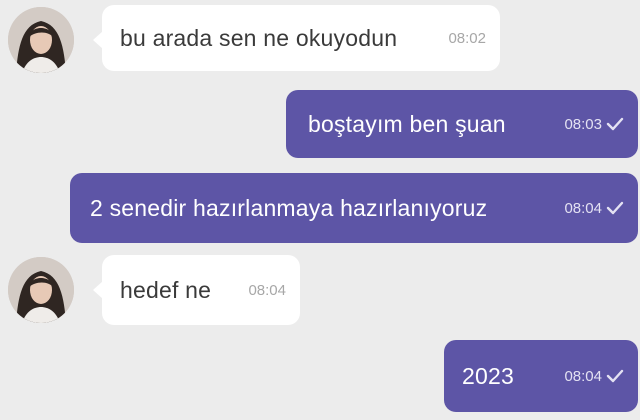 This screenshot has height=420, width=640. I want to click on message-bubble-incoming: bu arada sen ne okuyodun 08:02, so click(296, 38).